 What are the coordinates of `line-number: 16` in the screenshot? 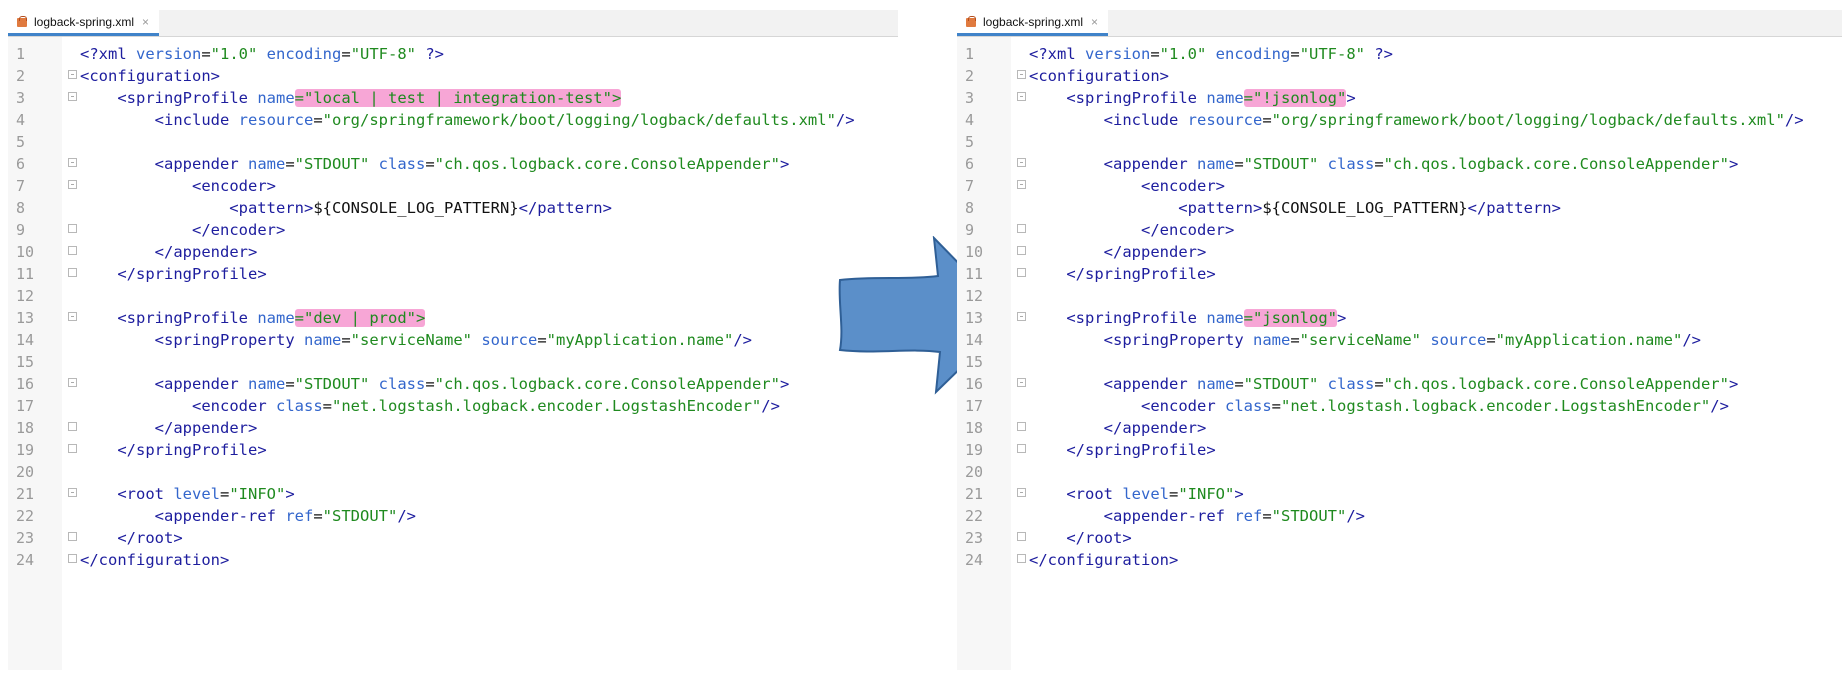 It's located at (25, 384).